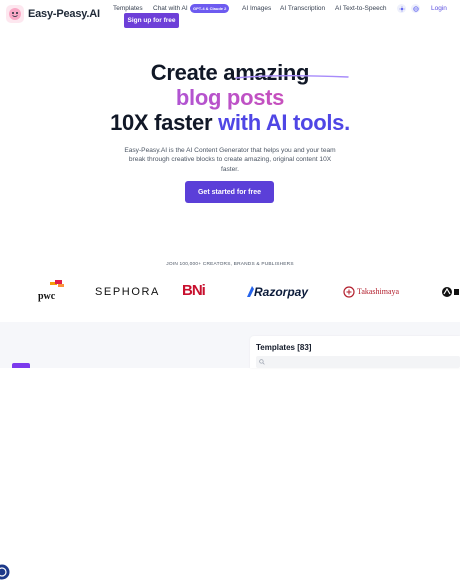 The width and height of the screenshot is (460, 581). What do you see at coordinates (292, 77) in the screenshot?
I see `headline-underline-decoration` at bounding box center [292, 77].